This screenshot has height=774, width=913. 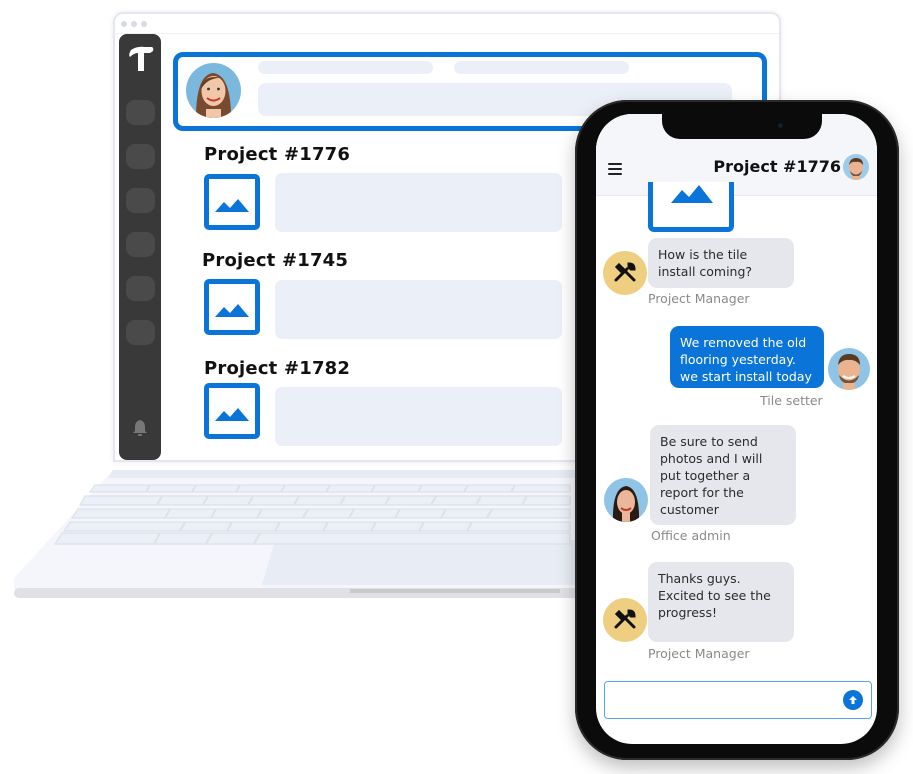 What do you see at coordinates (721, 263) in the screenshot?
I see `message-bubble-incoming: How is the tile install coming?` at bounding box center [721, 263].